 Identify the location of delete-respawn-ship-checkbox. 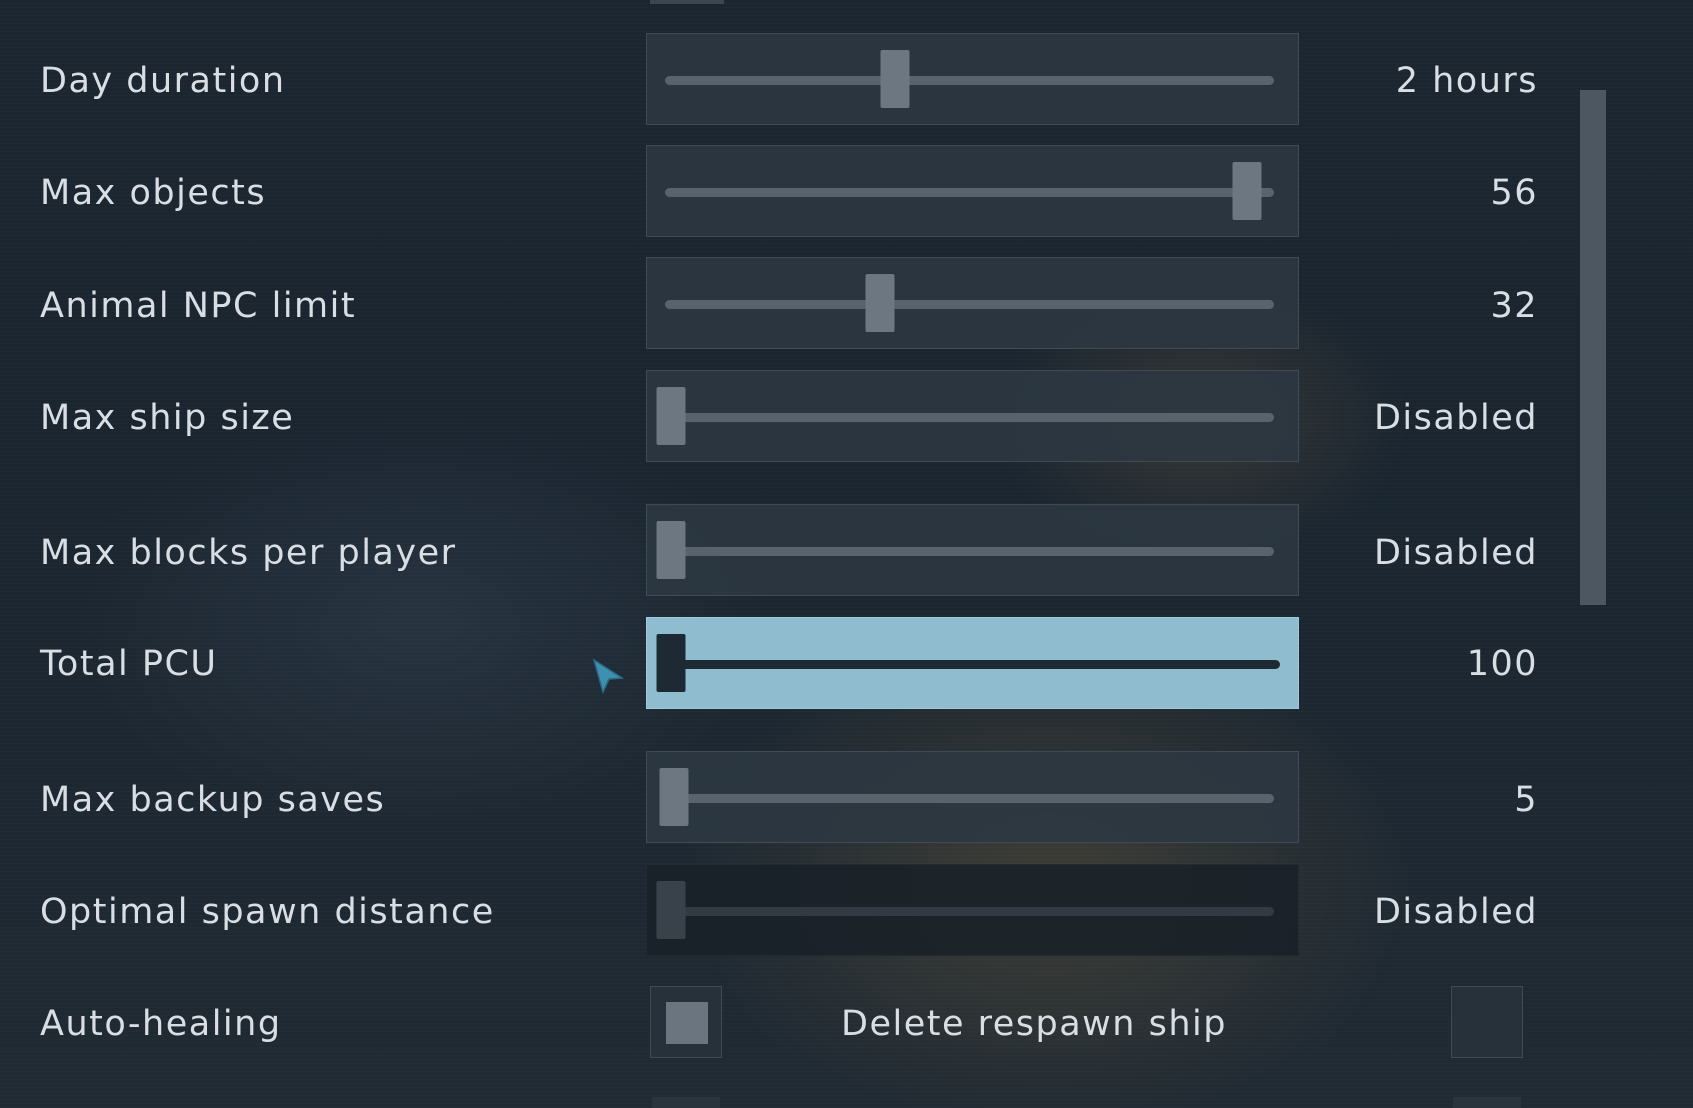
(1487, 1022).